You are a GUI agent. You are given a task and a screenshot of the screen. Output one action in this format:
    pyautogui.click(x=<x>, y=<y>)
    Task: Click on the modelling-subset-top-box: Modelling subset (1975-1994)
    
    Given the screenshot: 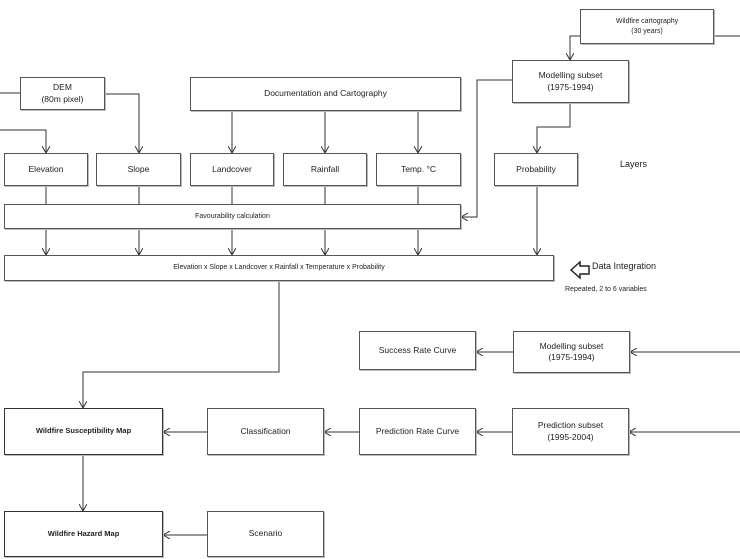 What is the action you would take?
    pyautogui.click(x=570, y=81)
    